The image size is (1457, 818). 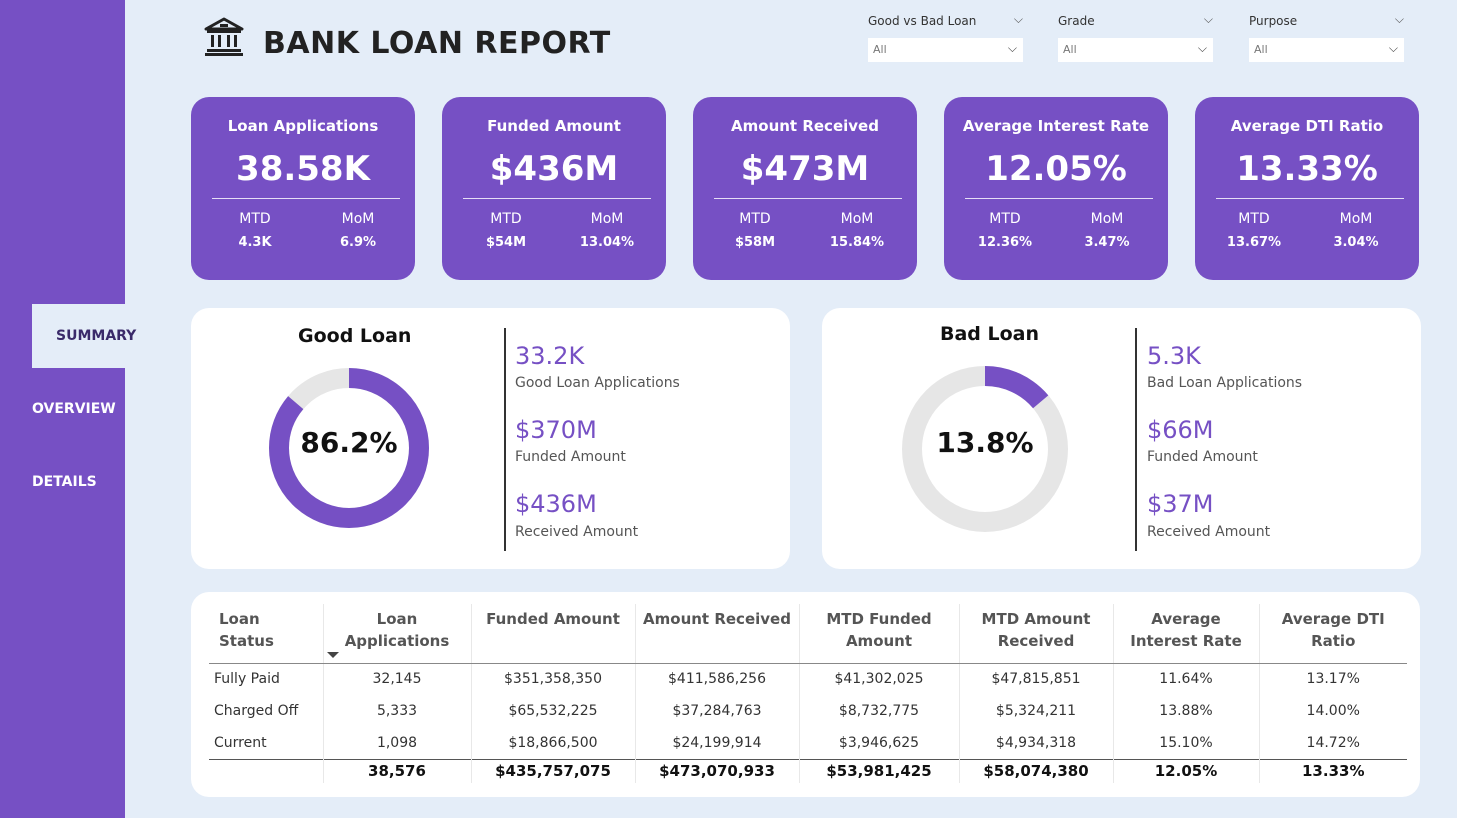 I want to click on table-cell: $47,815,851, so click(x=1036, y=679).